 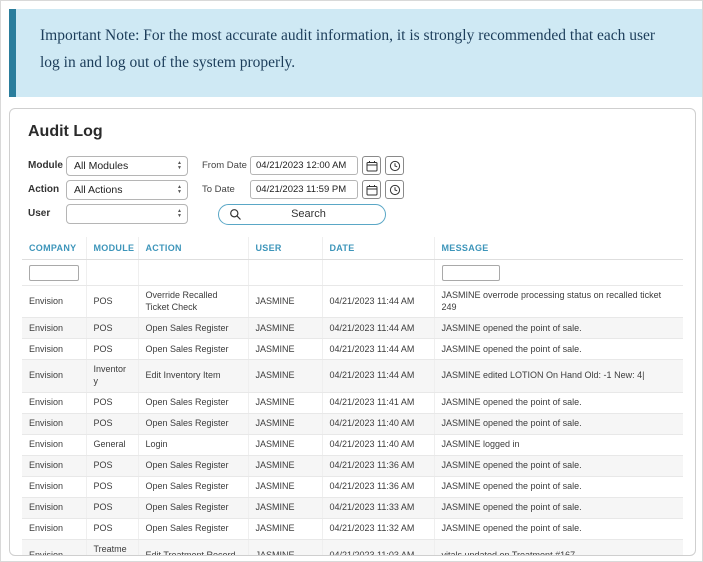 I want to click on action-filter-label: Action, so click(x=44, y=189).